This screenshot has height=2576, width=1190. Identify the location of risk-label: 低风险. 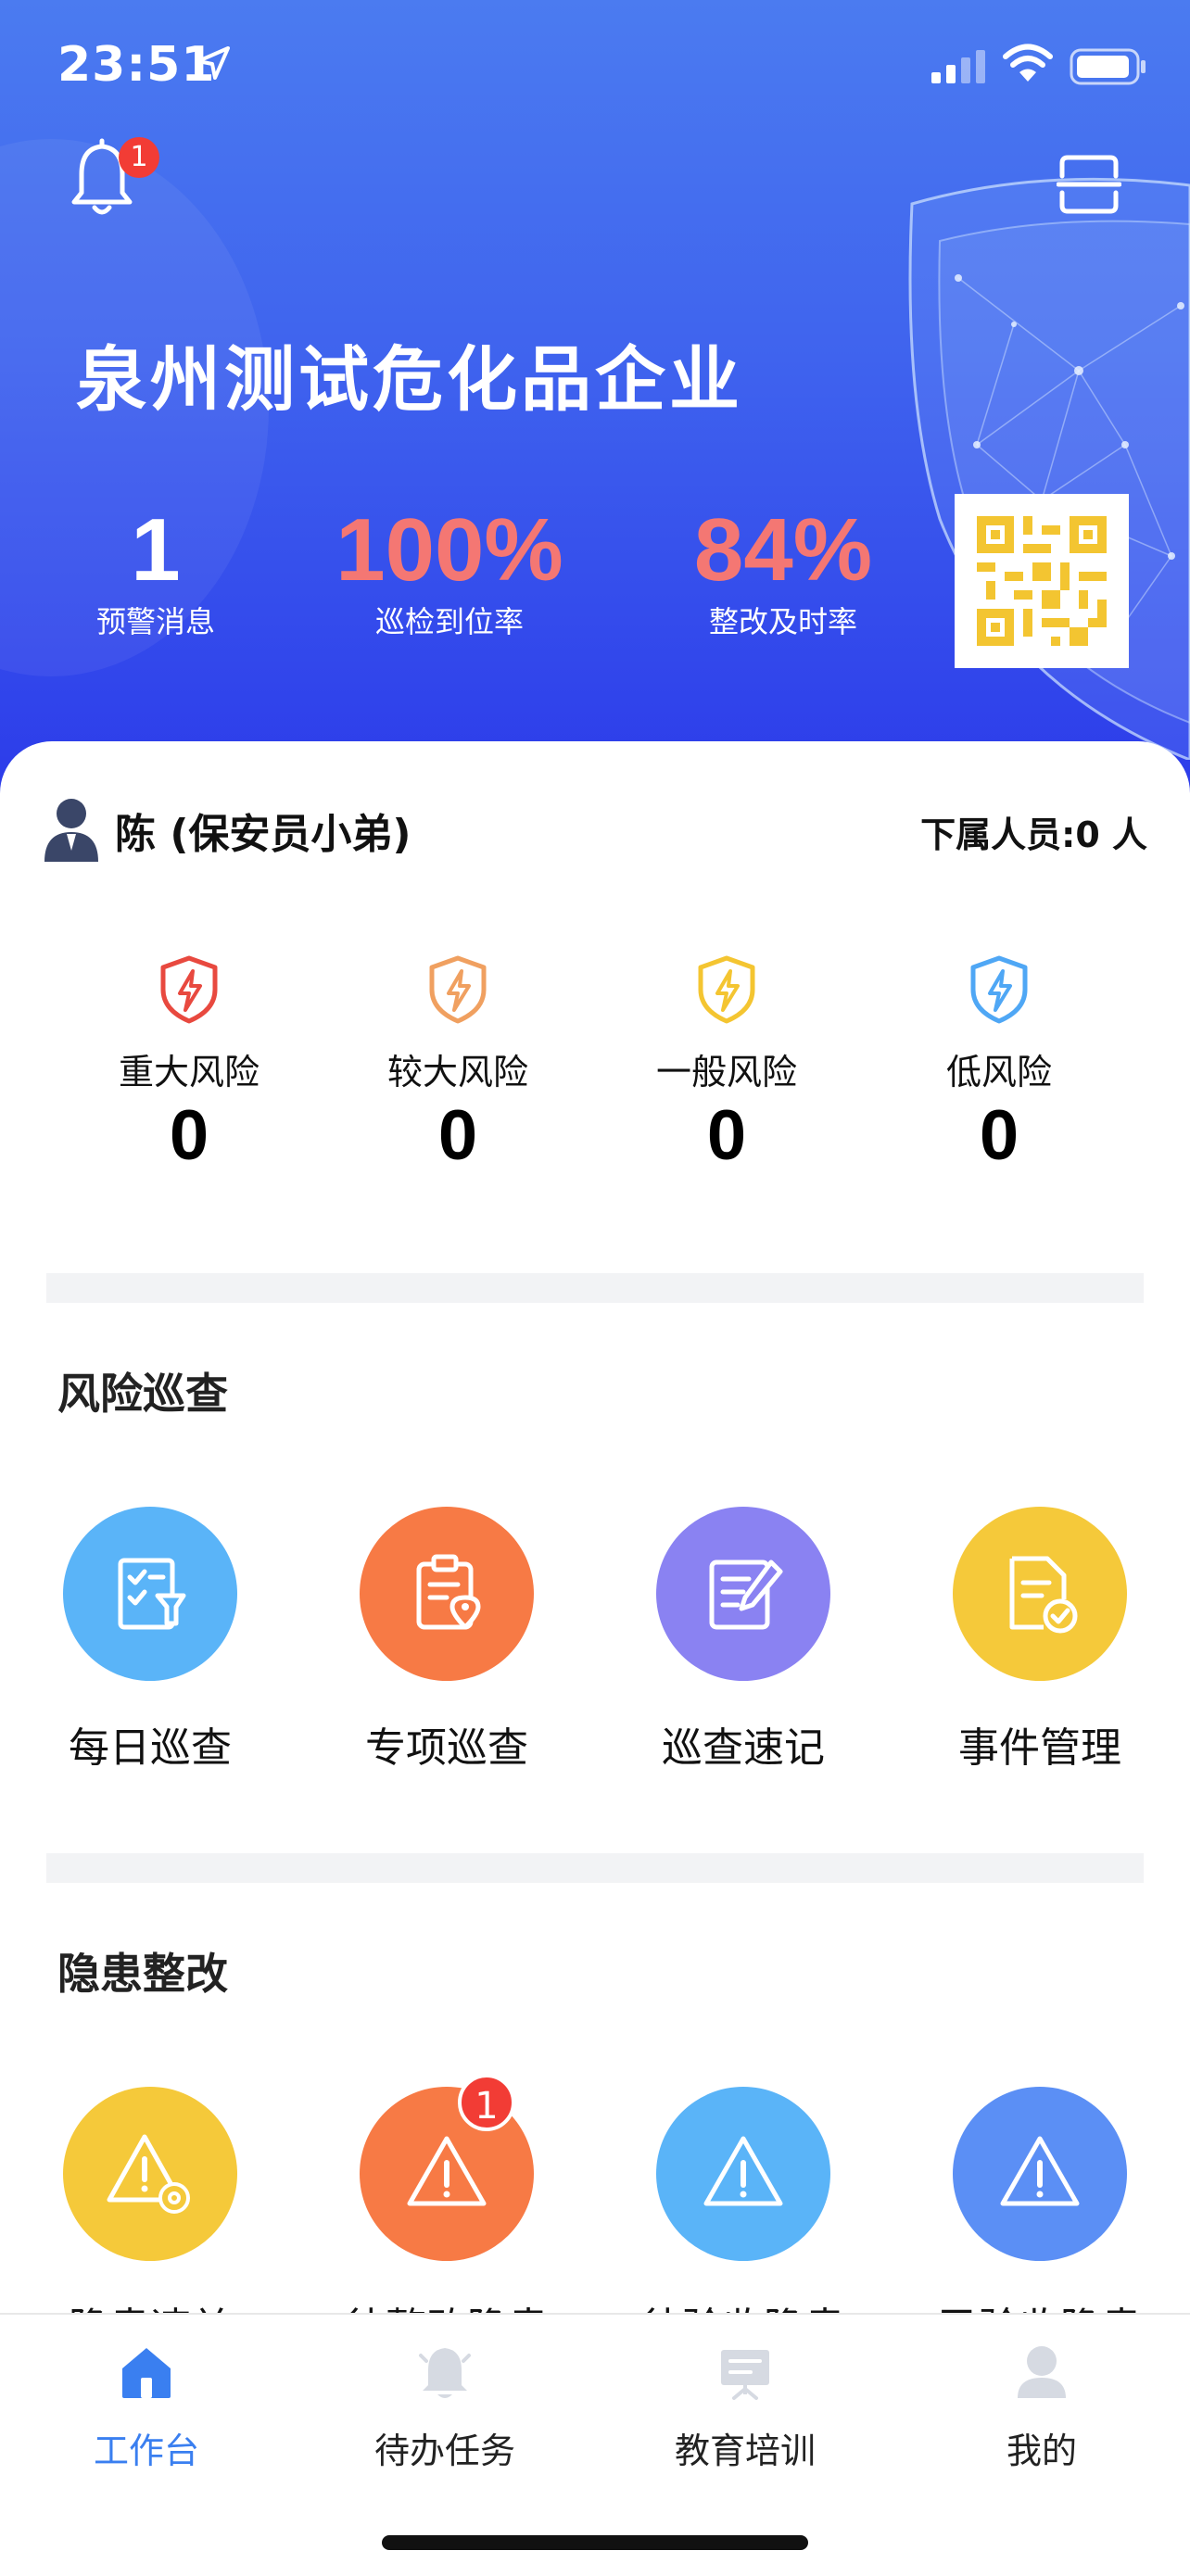
(998, 1072).